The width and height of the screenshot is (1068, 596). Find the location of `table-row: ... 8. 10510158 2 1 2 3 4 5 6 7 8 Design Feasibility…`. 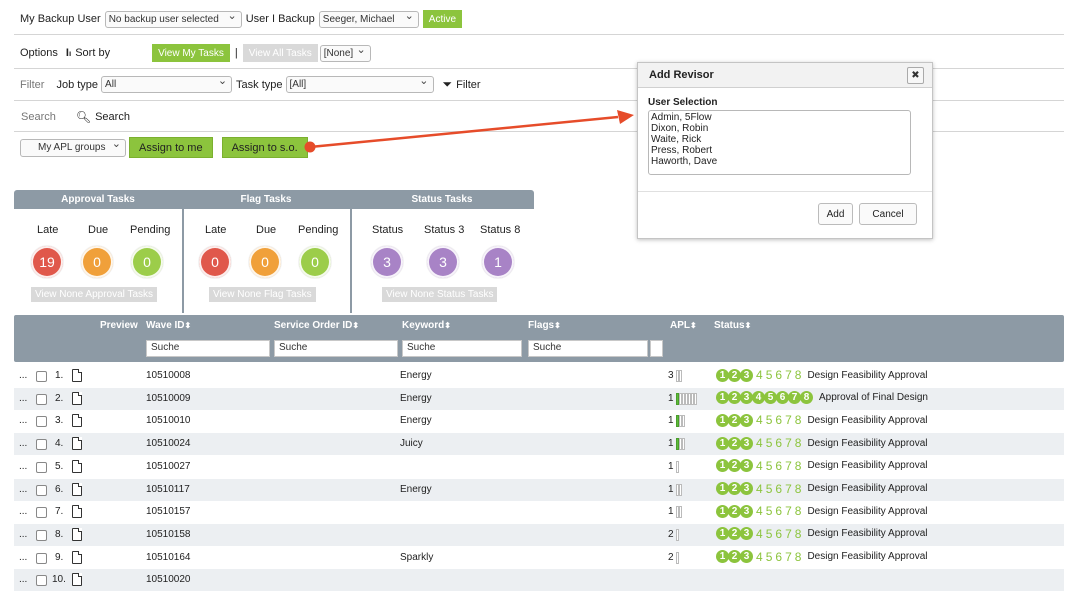

table-row: ... 8. 10510158 2 1 2 3 4 5 6 7 8 Design Feasibility… is located at coordinates (539, 534).